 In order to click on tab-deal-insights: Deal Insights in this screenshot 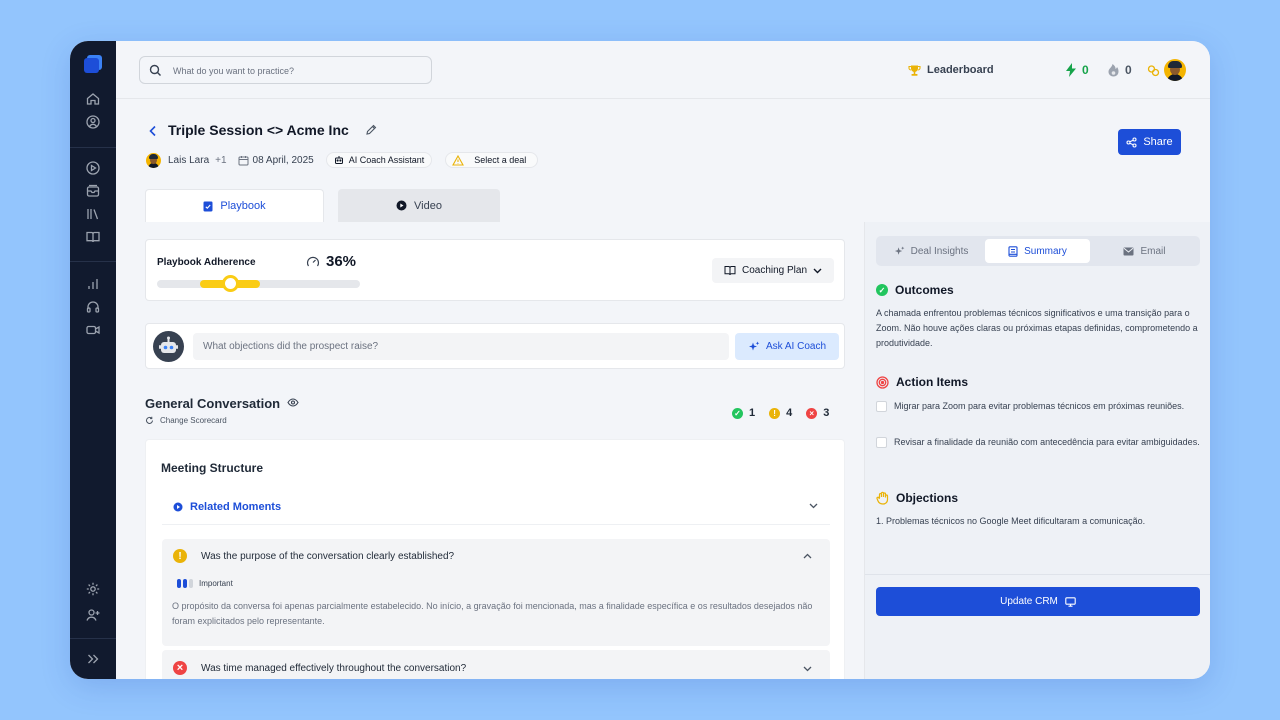, I will do `click(931, 251)`.